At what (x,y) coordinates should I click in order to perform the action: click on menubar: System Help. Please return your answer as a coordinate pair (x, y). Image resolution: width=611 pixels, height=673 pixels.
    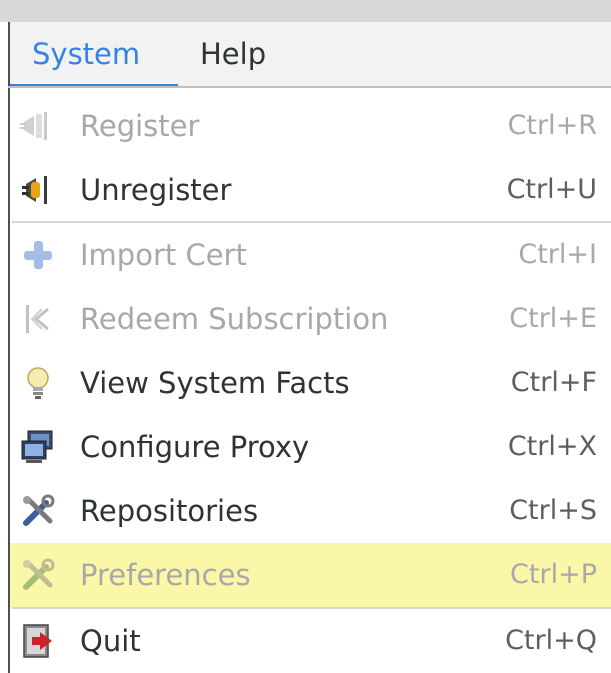
    Looking at the image, I should click on (309, 55).